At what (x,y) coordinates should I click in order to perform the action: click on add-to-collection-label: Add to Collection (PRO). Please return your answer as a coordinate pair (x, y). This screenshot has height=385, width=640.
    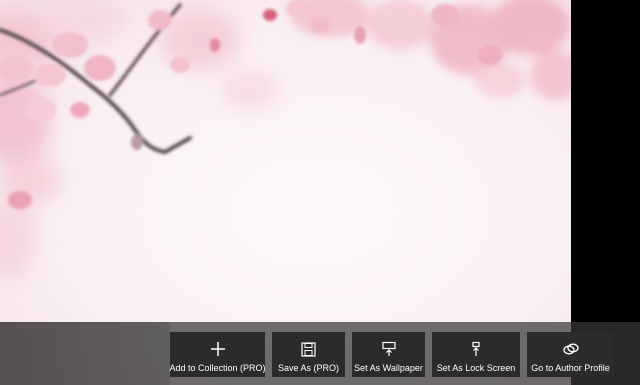
    Looking at the image, I should click on (217, 368).